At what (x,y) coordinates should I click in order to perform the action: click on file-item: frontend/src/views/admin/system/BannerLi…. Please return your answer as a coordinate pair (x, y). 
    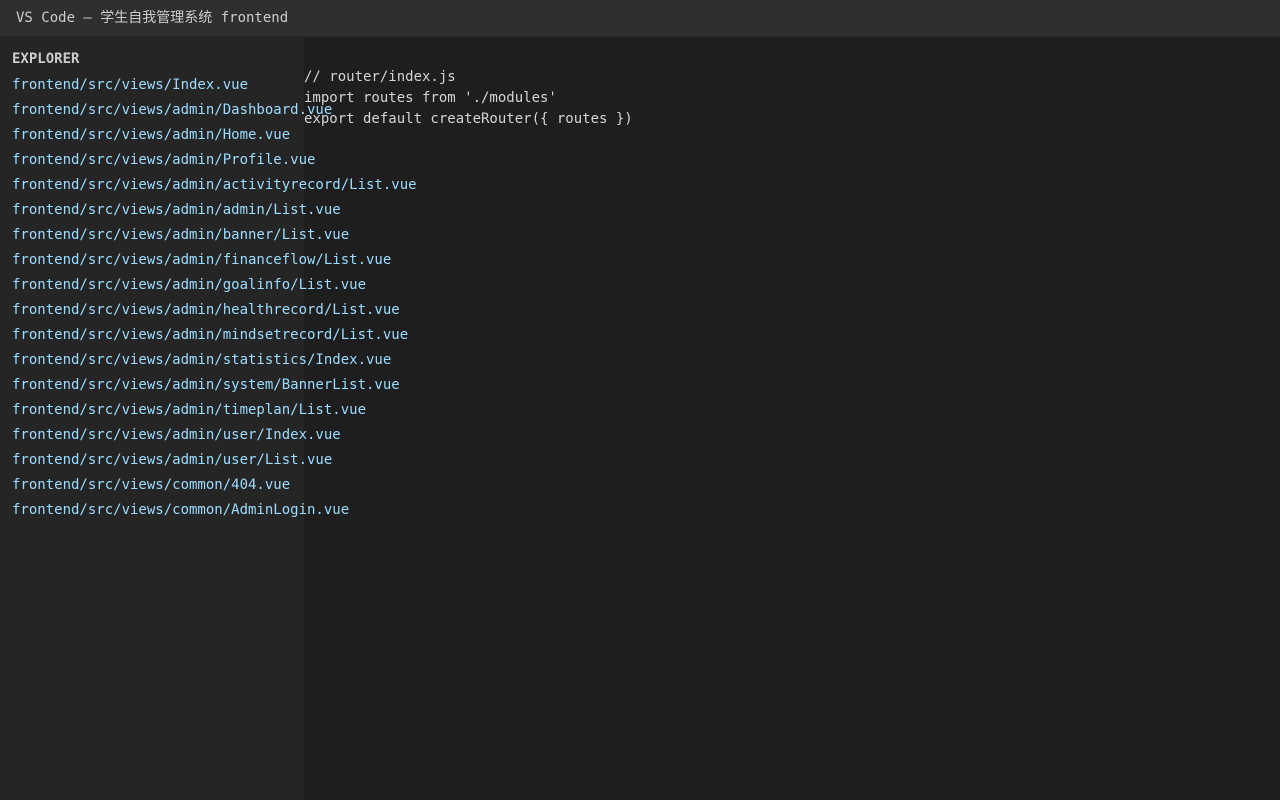
    Looking at the image, I should click on (214, 385).